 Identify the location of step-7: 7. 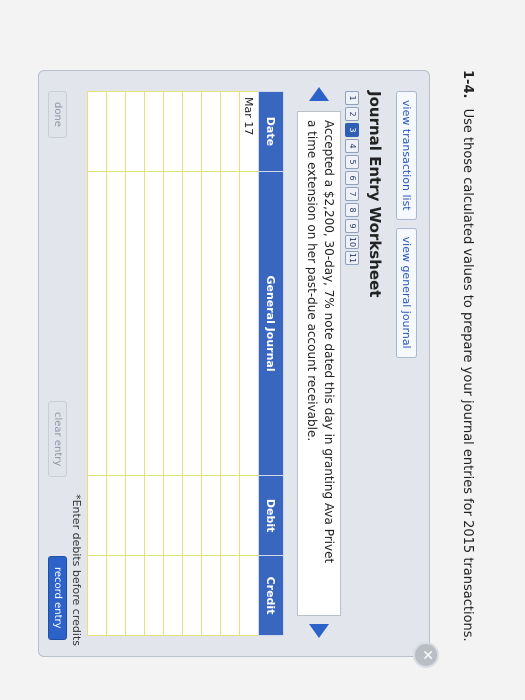
(352, 194).